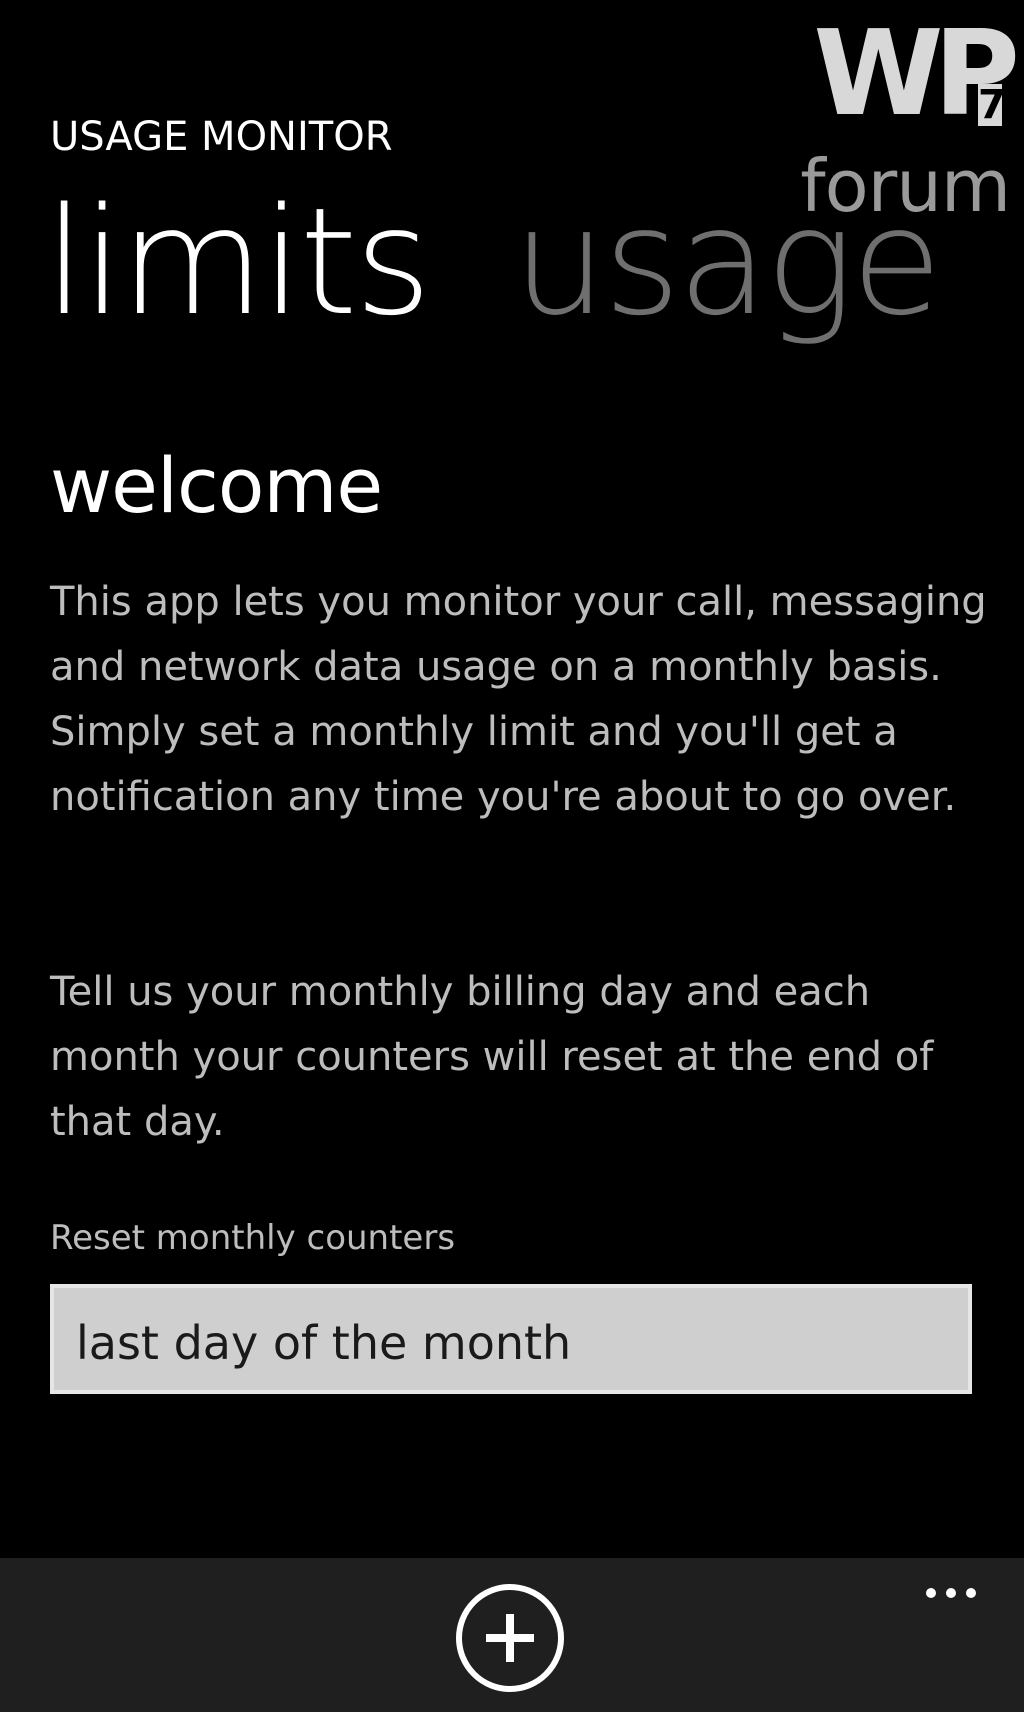 The height and width of the screenshot is (1712, 1024). I want to click on pivot-tab-limits: limits, so click(238, 262).